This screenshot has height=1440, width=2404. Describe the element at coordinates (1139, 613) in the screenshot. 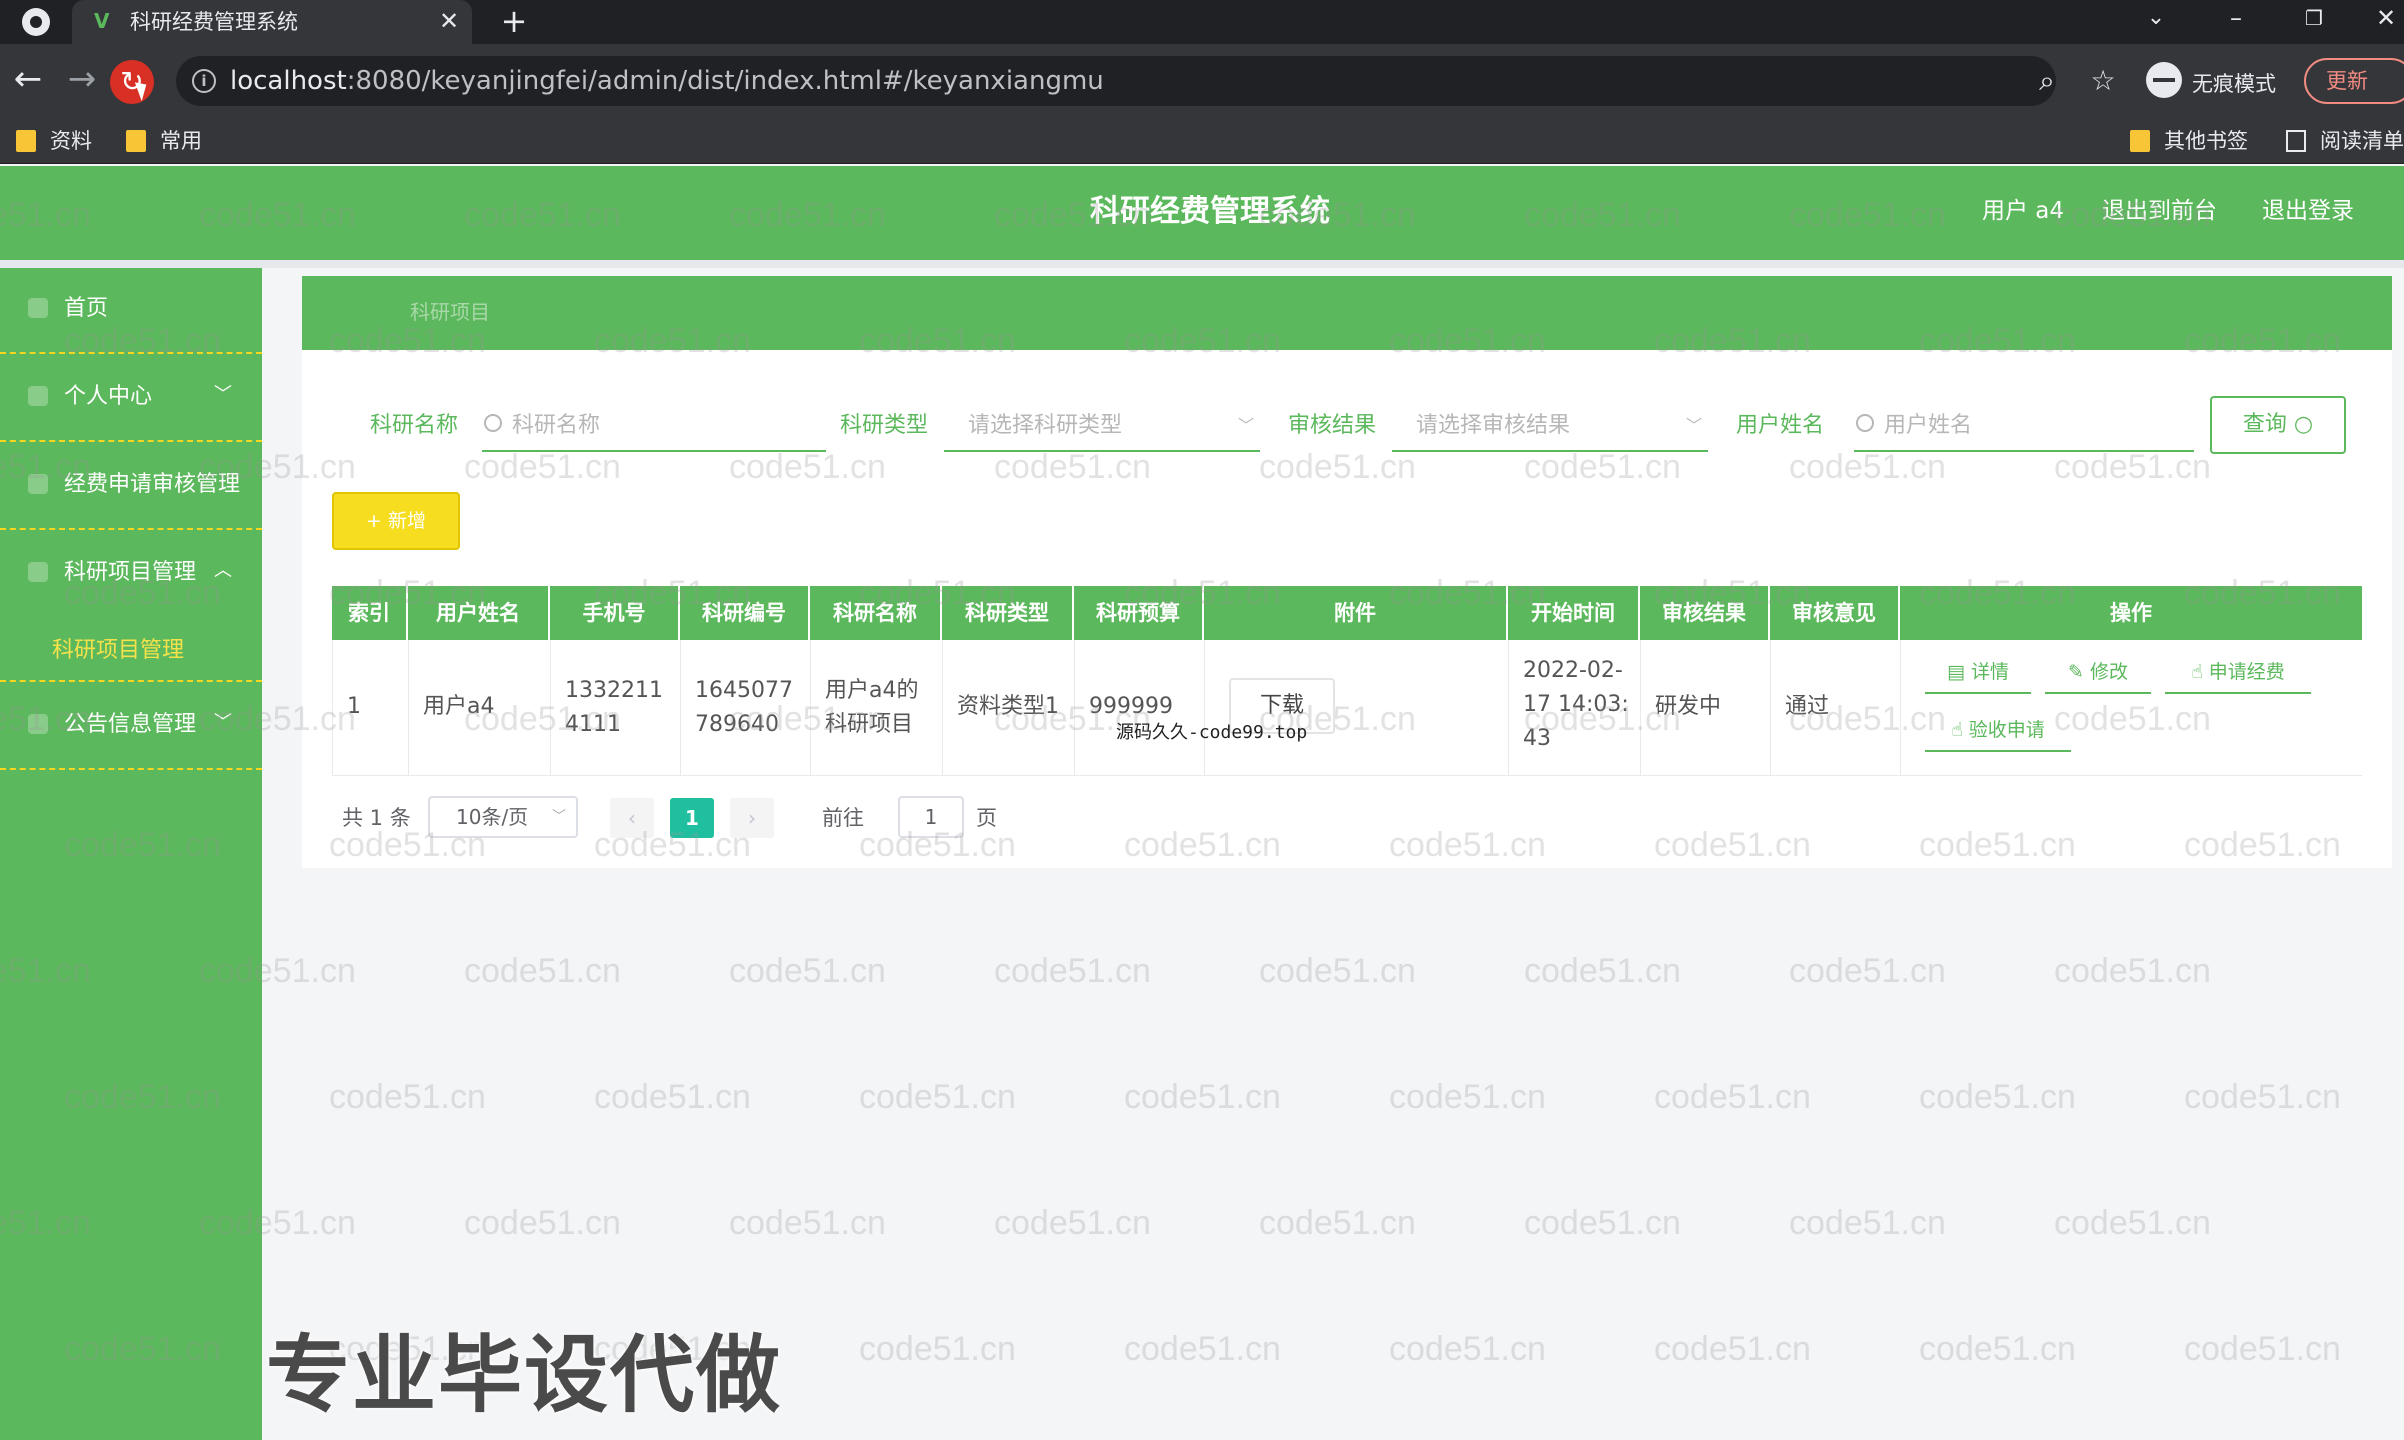

I see `col-budget: 科研预算` at that location.